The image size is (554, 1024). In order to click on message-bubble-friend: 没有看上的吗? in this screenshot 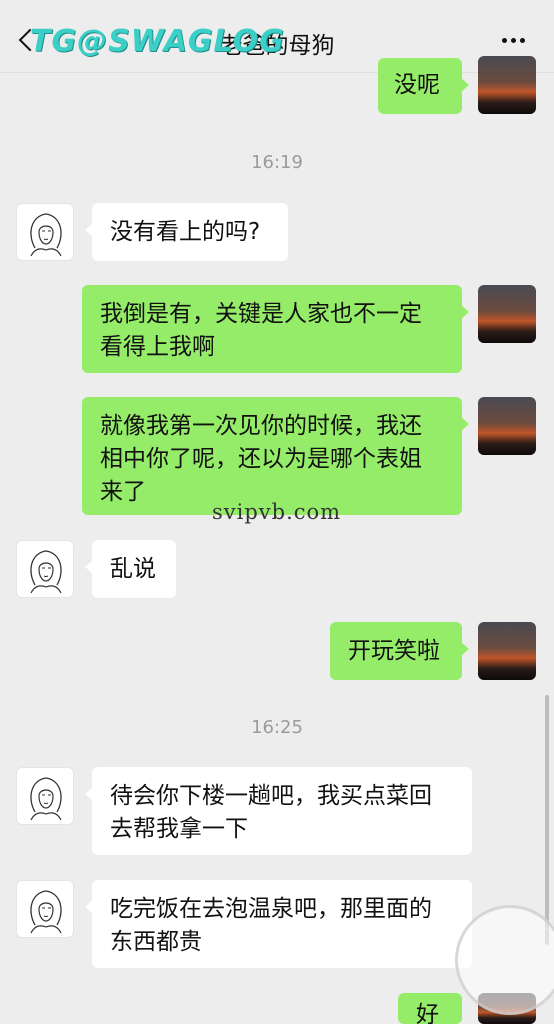, I will do `click(186, 232)`.